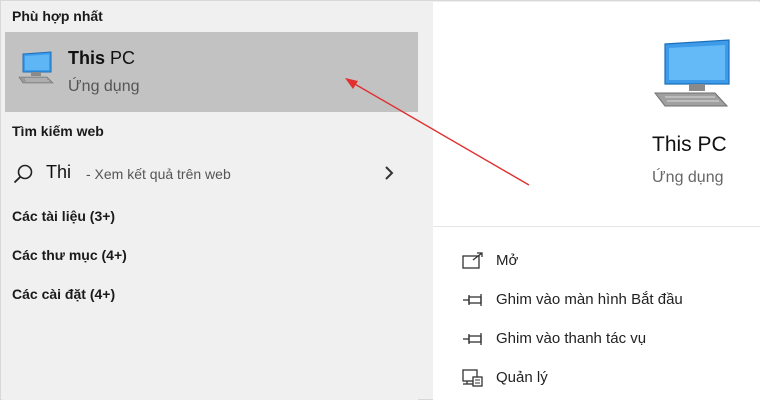 The image size is (760, 400). What do you see at coordinates (522, 377) in the screenshot?
I see `action-manage-label: Quản lý` at bounding box center [522, 377].